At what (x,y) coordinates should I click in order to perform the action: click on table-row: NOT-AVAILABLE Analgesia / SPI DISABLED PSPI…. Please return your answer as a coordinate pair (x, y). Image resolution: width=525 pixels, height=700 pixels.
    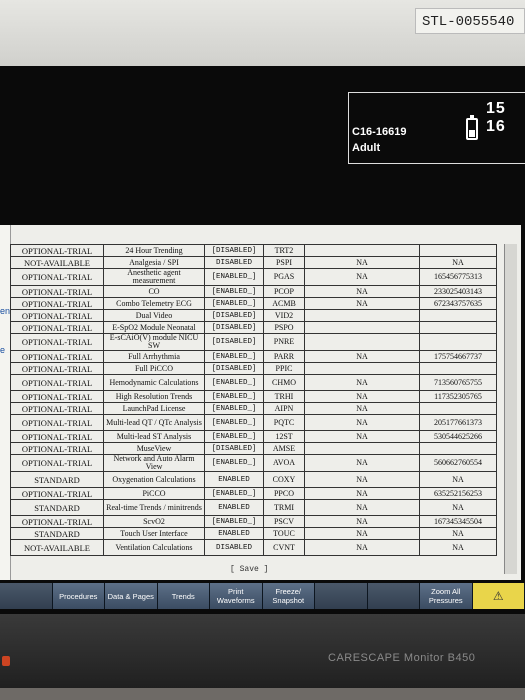
    Looking at the image, I should click on (253, 262).